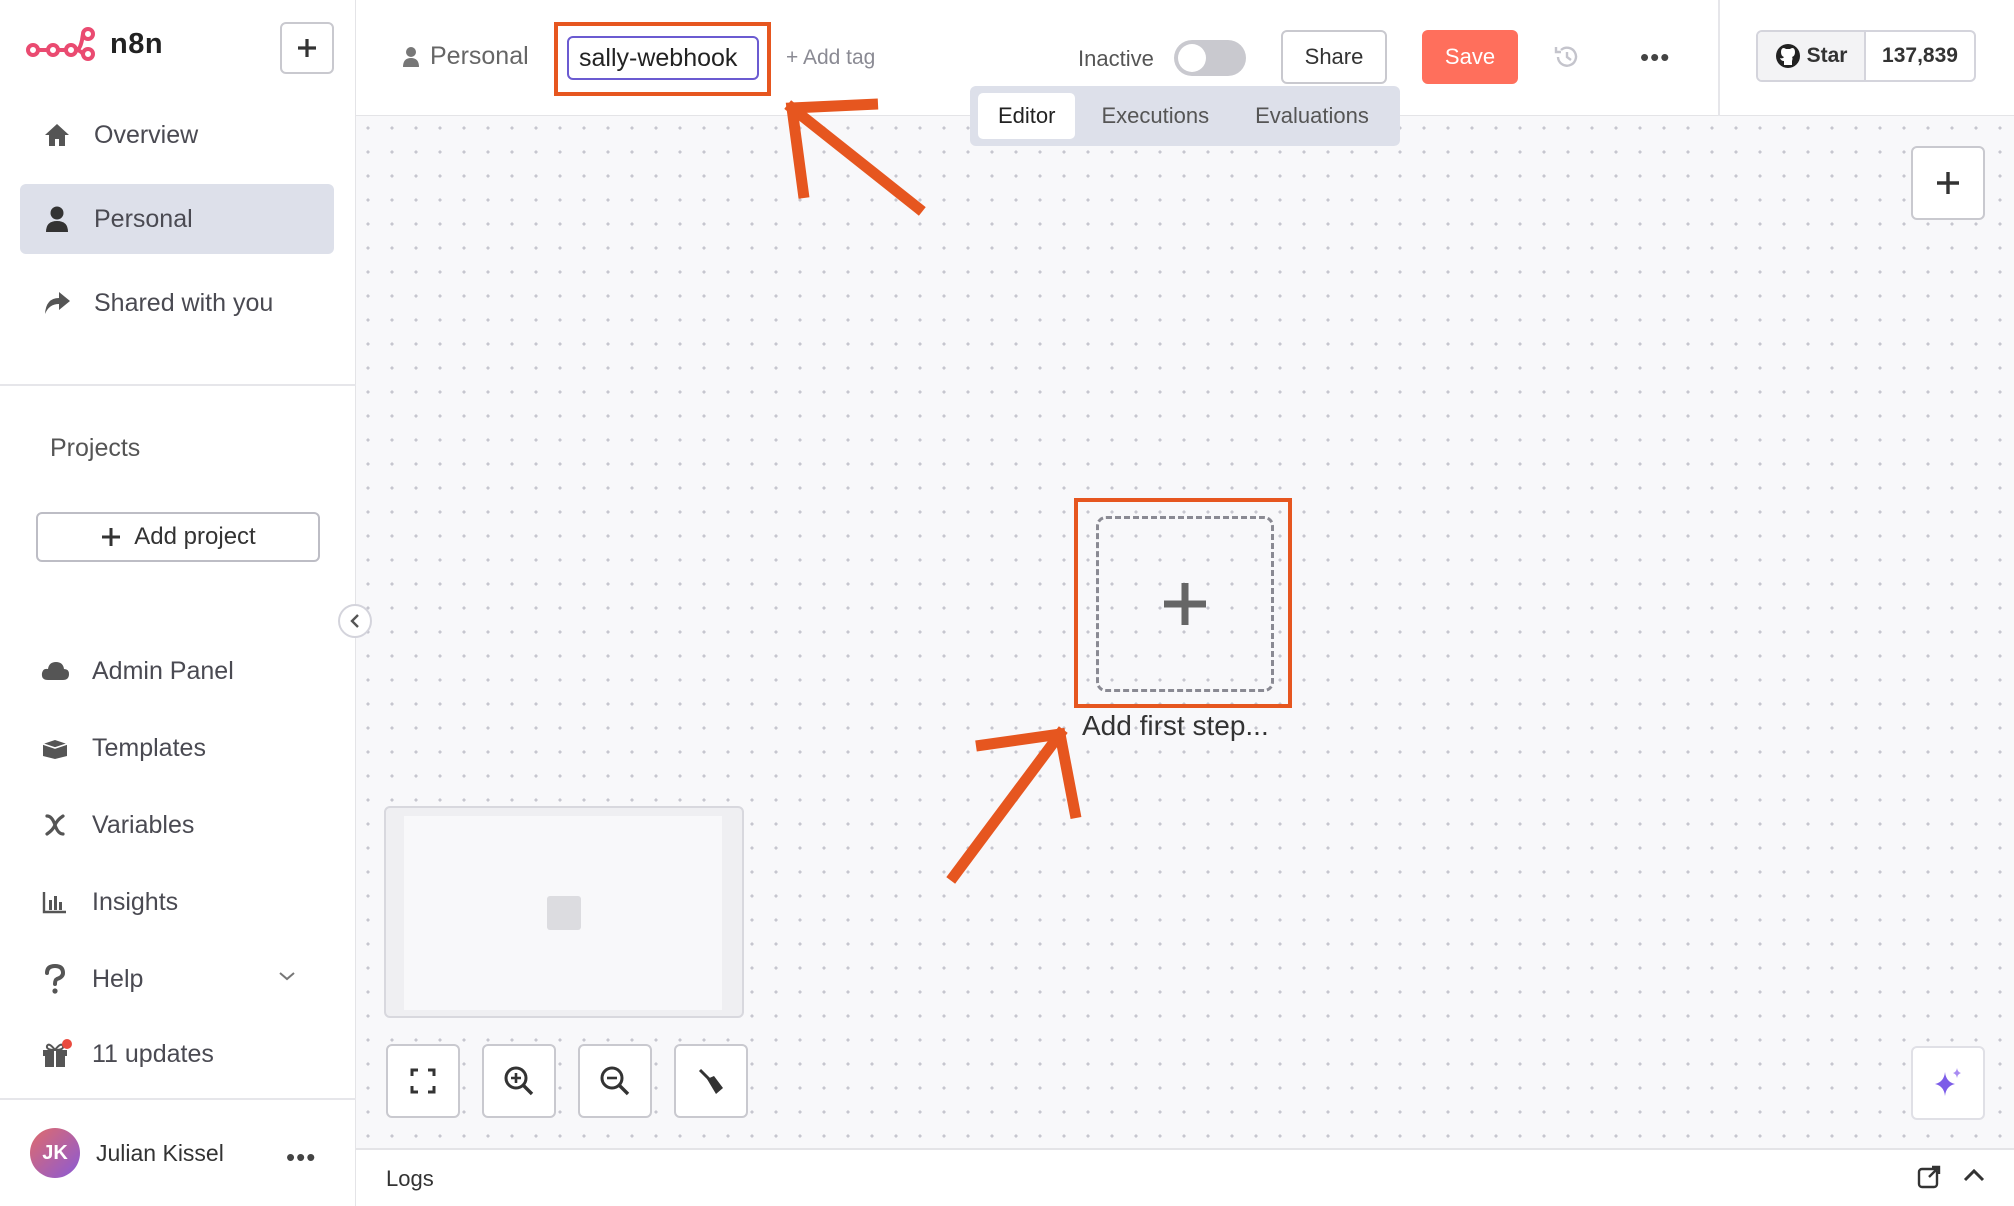  Describe the element at coordinates (135, 901) in the screenshot. I see `sidebar-item-label: Insights` at that location.